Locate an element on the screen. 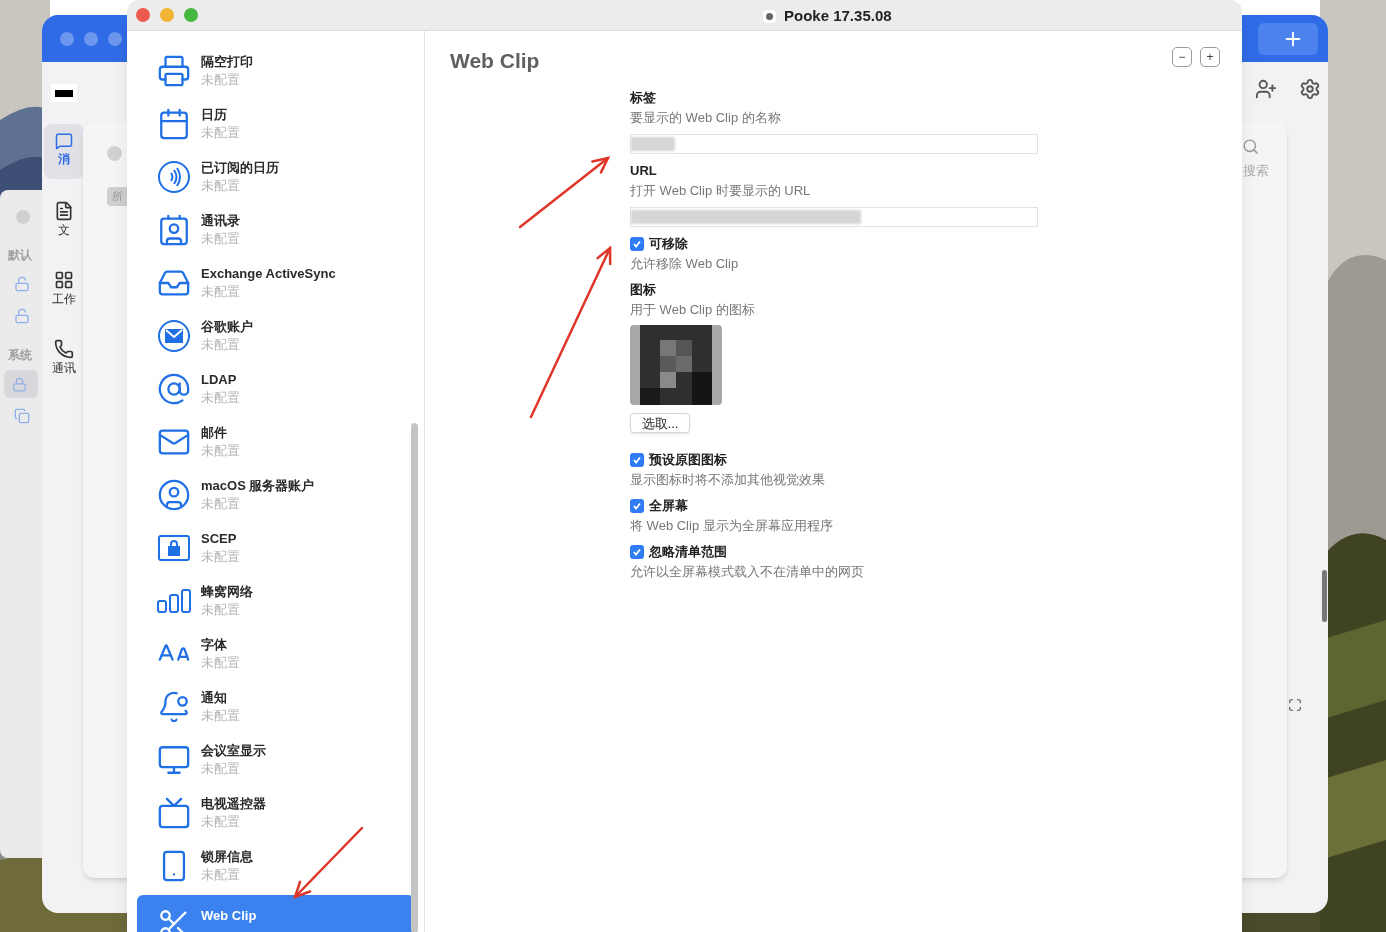  scrollbar-thumb is located at coordinates (414, 677).